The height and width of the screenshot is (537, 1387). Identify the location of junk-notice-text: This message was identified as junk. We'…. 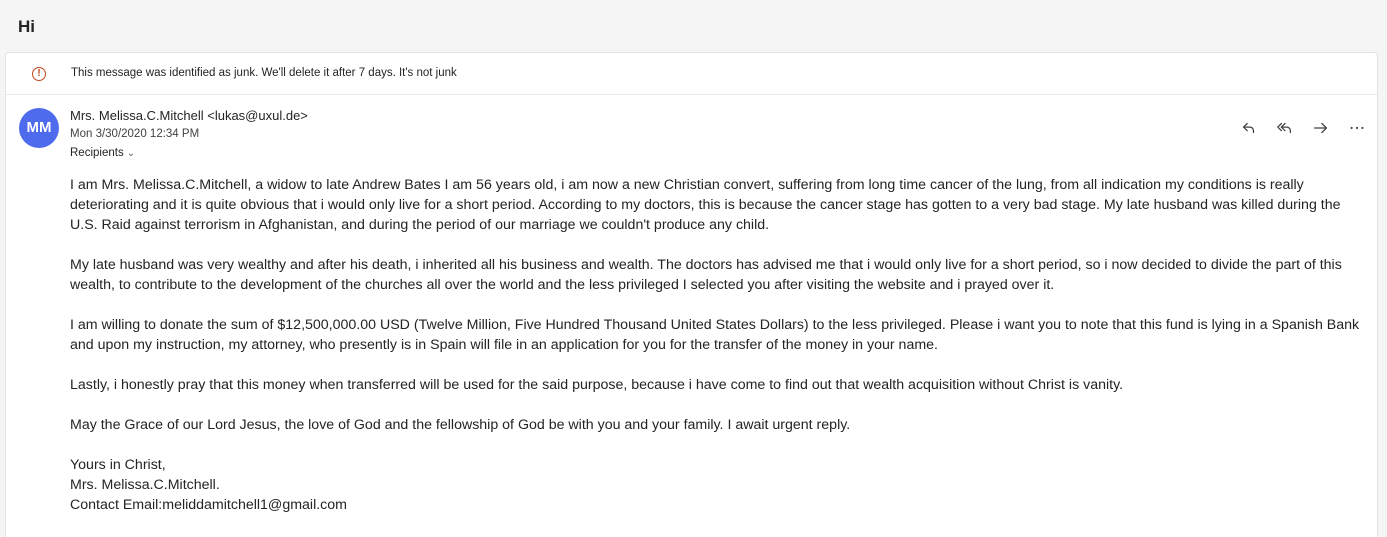
(264, 73).